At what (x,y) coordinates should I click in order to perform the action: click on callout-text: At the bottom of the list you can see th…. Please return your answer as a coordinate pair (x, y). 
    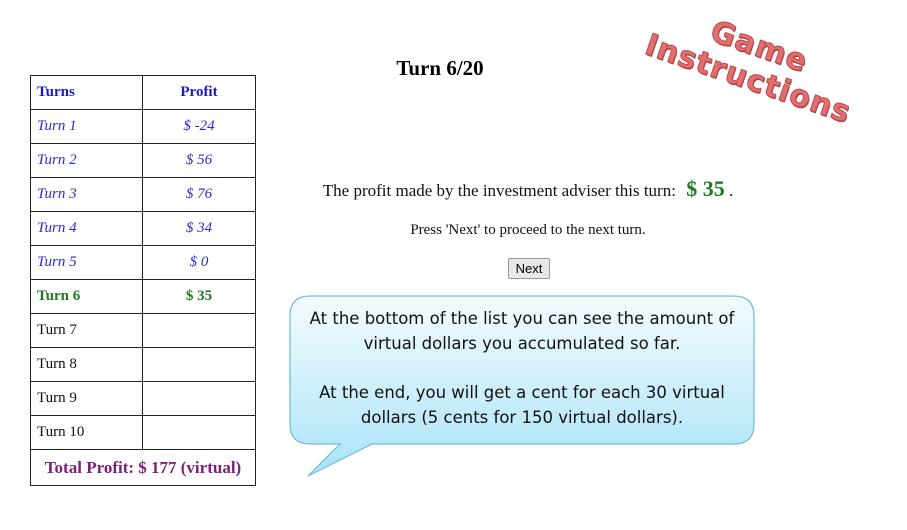
    Looking at the image, I should click on (522, 368).